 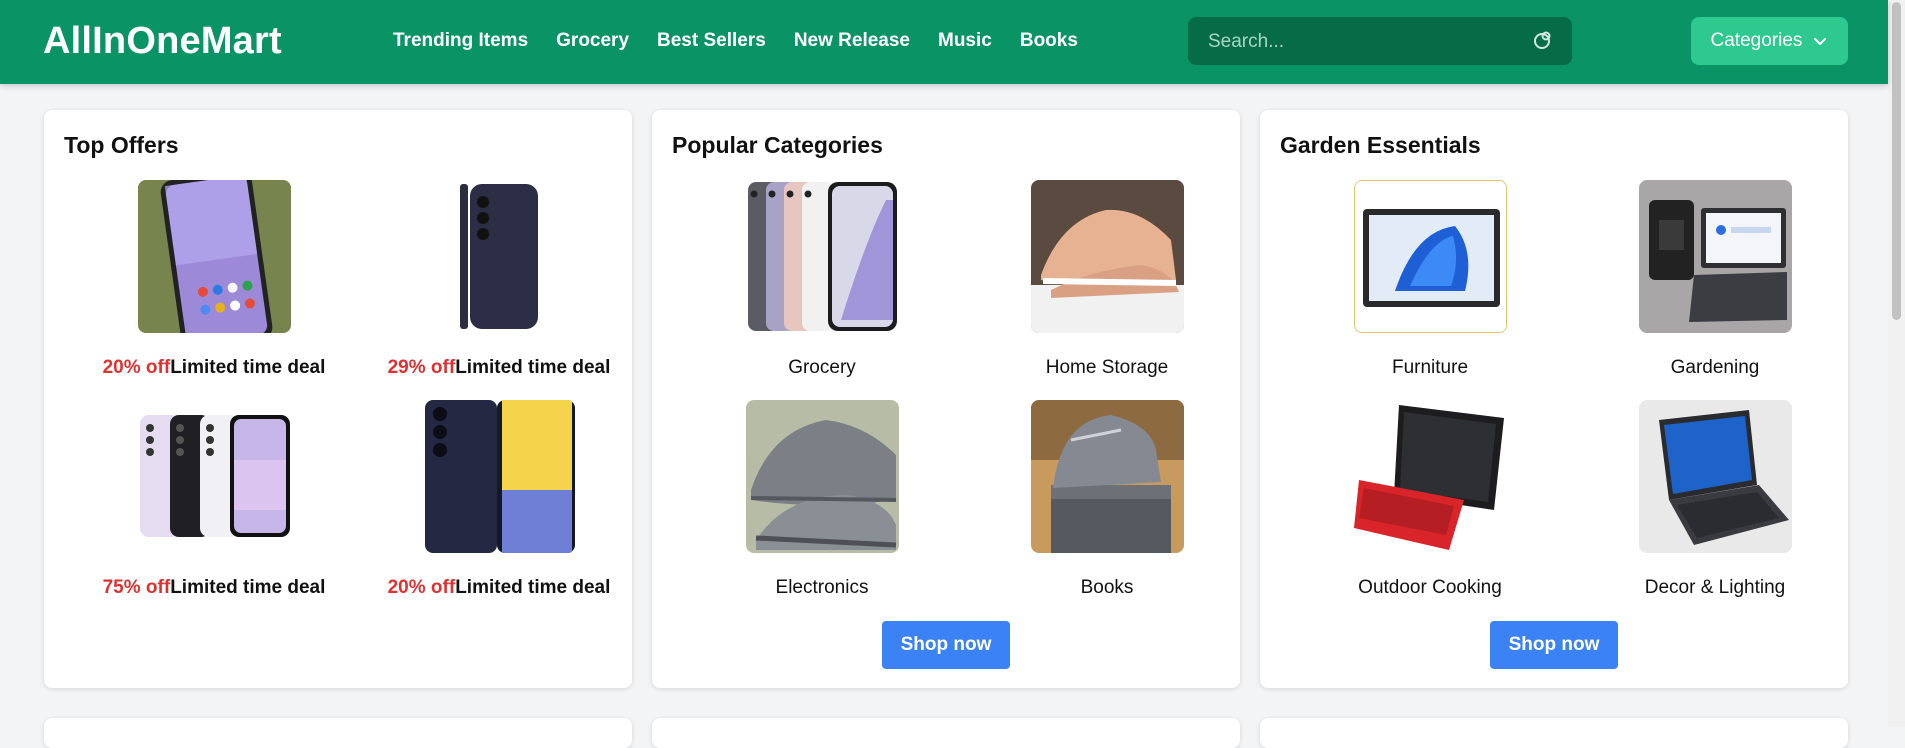 What do you see at coordinates (822, 256) in the screenshot?
I see `phone-colors-image` at bounding box center [822, 256].